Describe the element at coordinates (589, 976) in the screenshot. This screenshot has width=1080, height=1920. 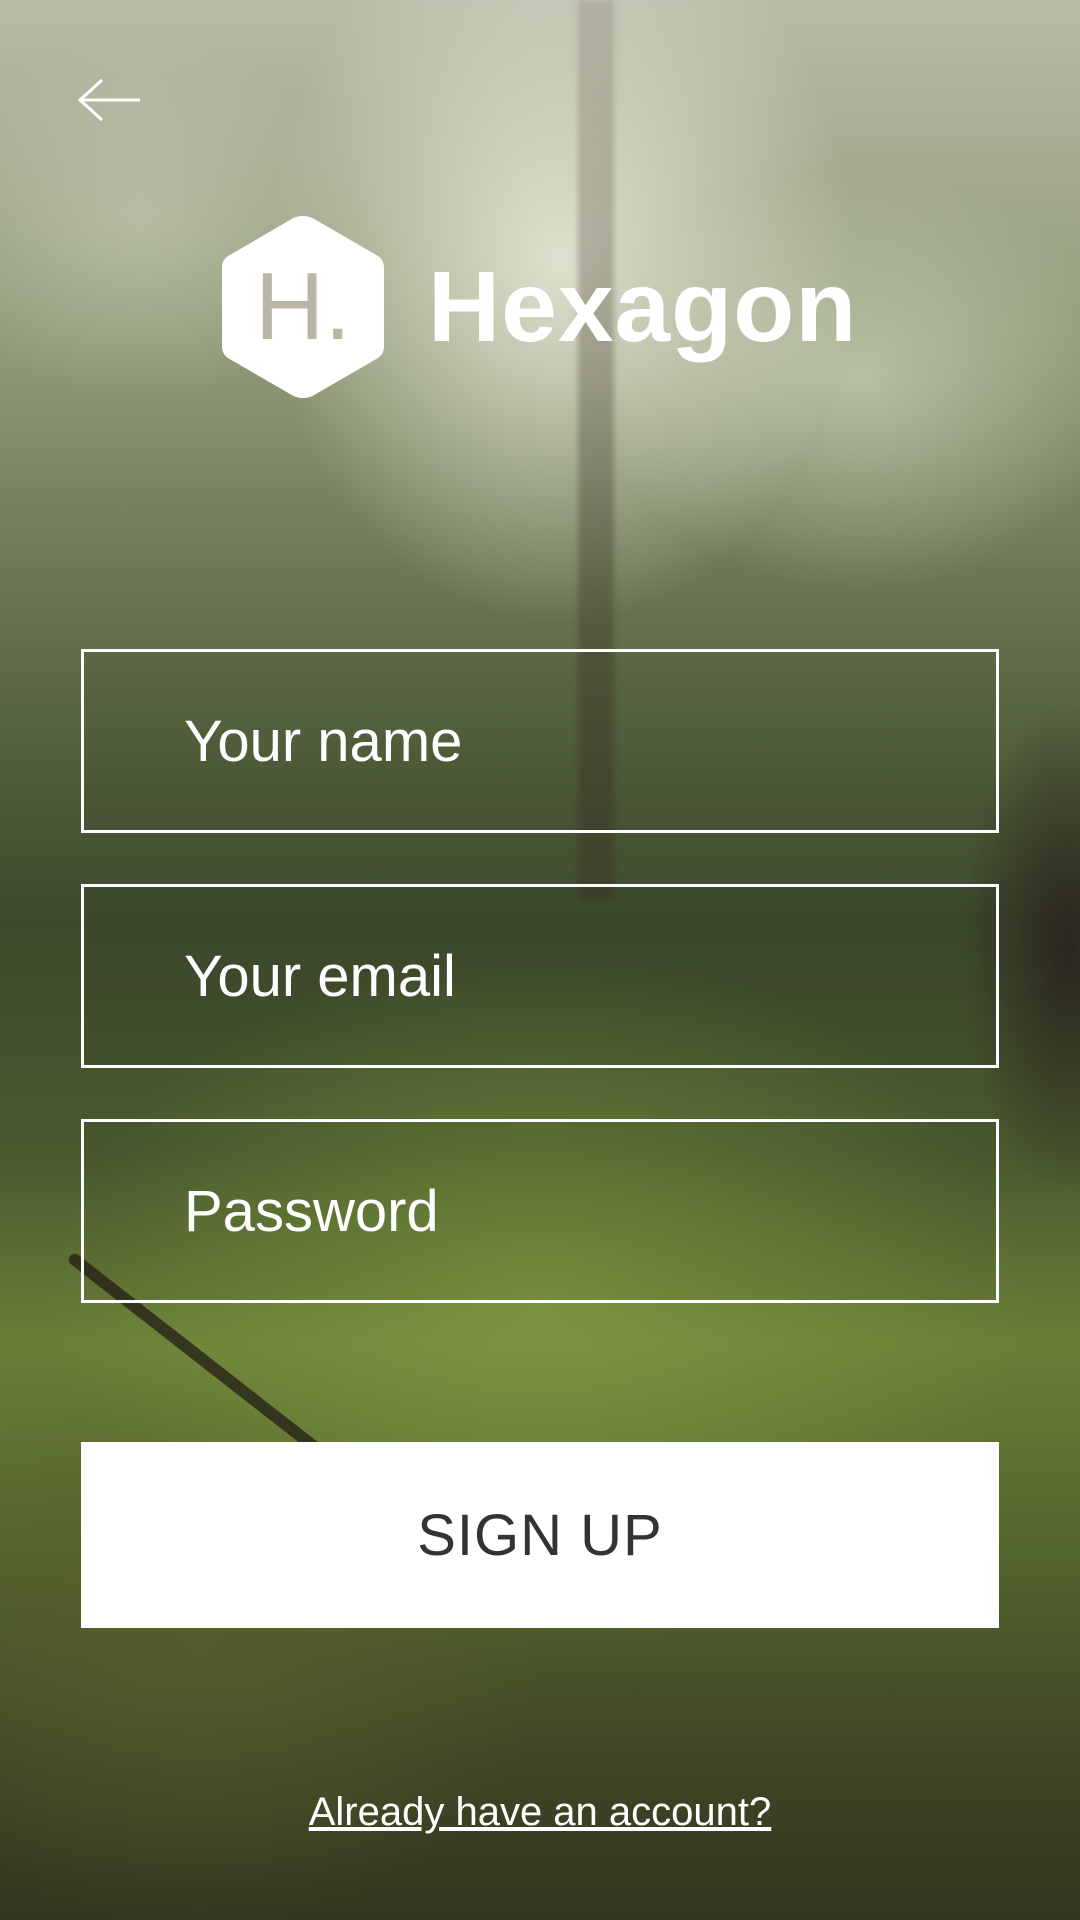
I see `email-input` at that location.